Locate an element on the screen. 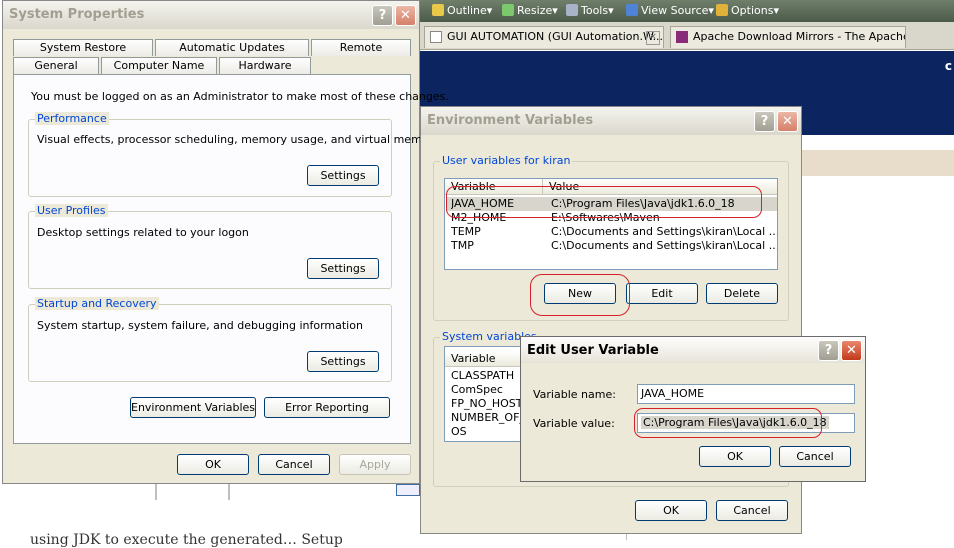 This screenshot has width=954, height=548. table-cell-variable: OS is located at coordinates (459, 432).